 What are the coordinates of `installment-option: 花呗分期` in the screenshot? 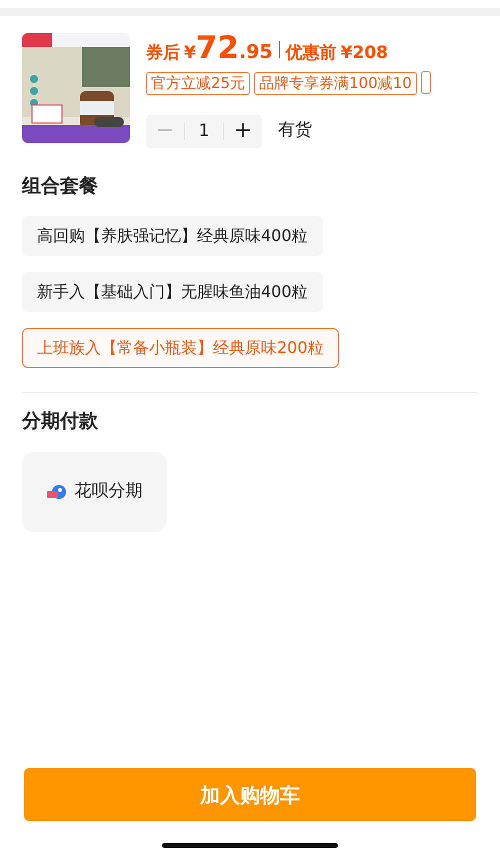 It's located at (94, 492).